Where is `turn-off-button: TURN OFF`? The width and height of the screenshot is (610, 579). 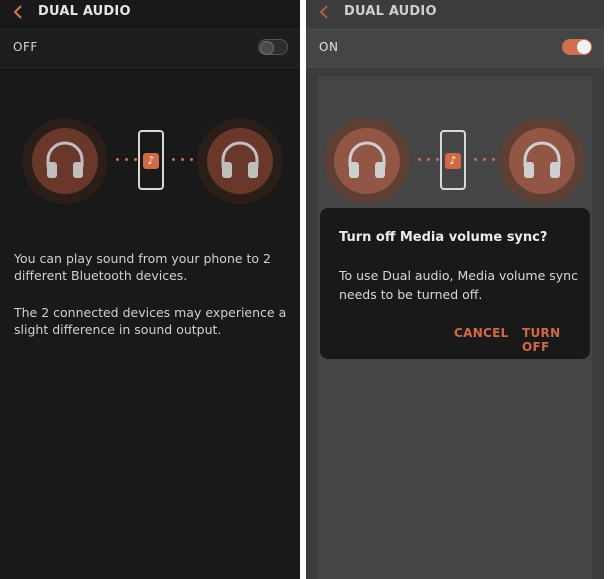
turn-off-button: TURN OFF is located at coordinates (556, 340).